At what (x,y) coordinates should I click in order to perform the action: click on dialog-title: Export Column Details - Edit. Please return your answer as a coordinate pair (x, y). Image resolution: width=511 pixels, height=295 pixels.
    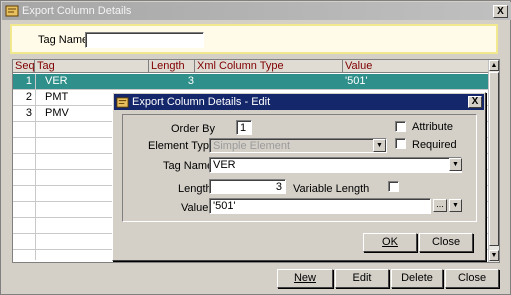
    Looking at the image, I should click on (201, 102).